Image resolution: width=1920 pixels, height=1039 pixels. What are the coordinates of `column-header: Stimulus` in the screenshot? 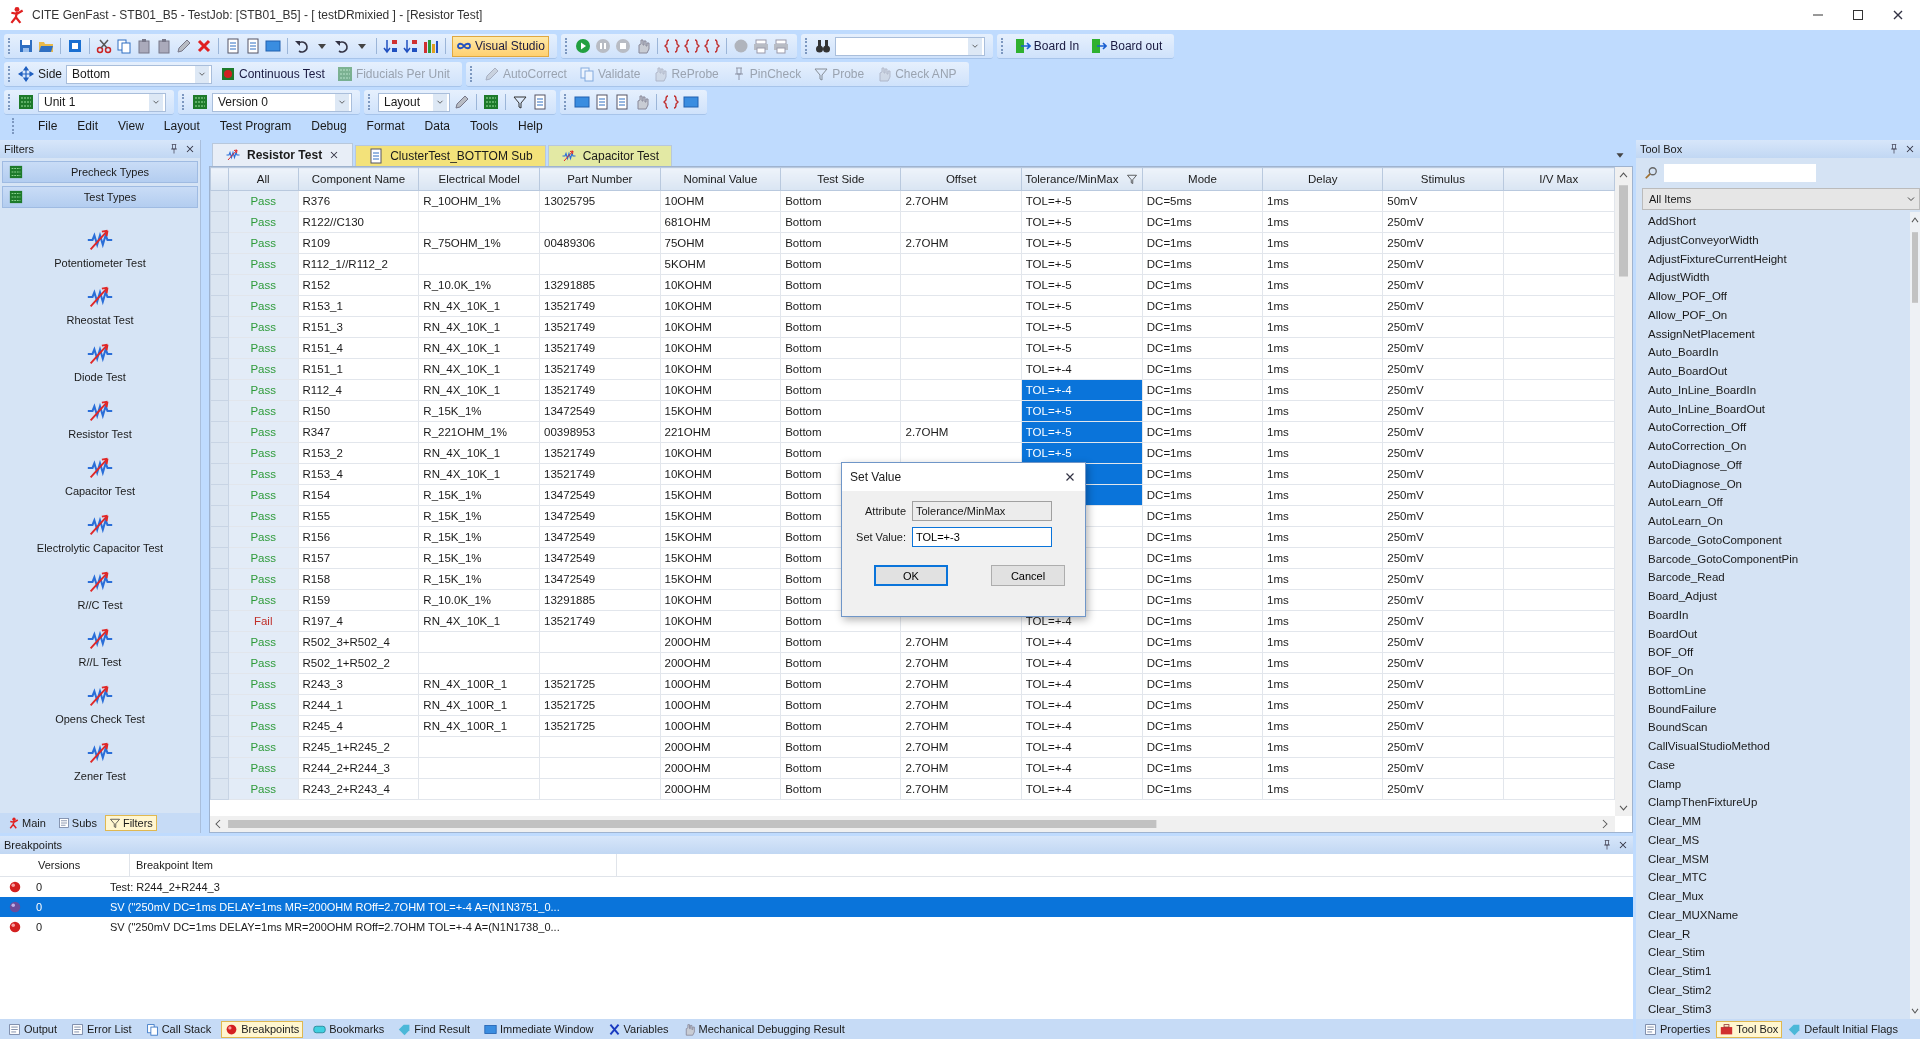 It's located at (1443, 179).